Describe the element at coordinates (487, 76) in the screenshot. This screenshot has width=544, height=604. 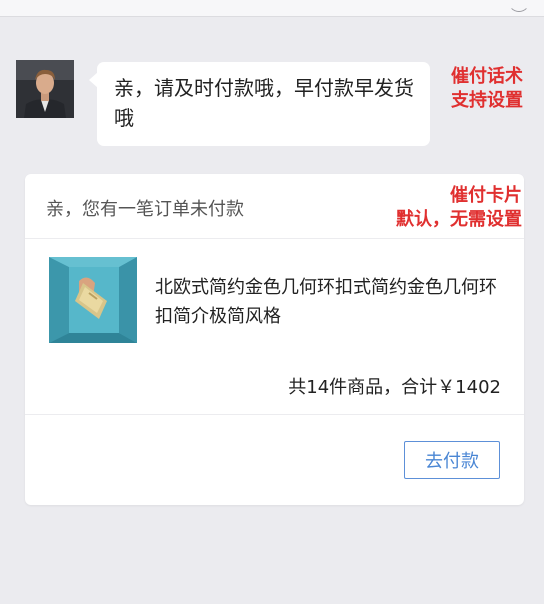
I see `script-annotation-line-1: 催付话术` at that location.